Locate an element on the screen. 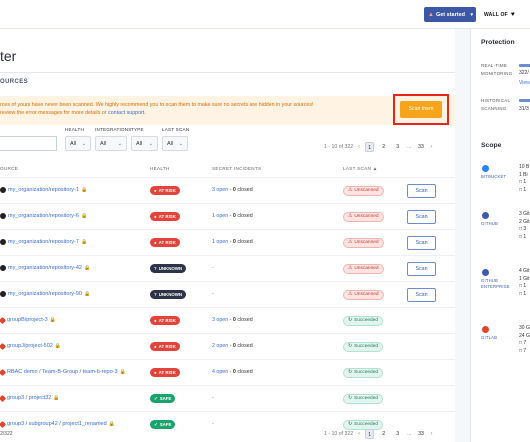 This screenshot has width=530, height=442. scope-line-3: □ 7 is located at coordinates (523, 343).